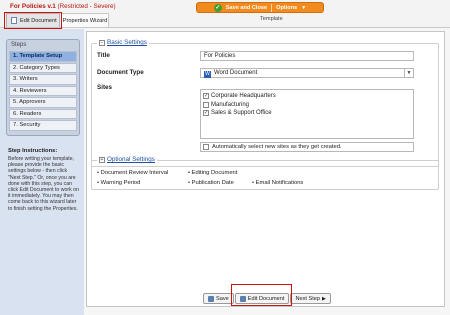 Image resolution: width=450 pixels, height=315 pixels. What do you see at coordinates (271, 19) in the screenshot?
I see `template-label: Template` at bounding box center [271, 19].